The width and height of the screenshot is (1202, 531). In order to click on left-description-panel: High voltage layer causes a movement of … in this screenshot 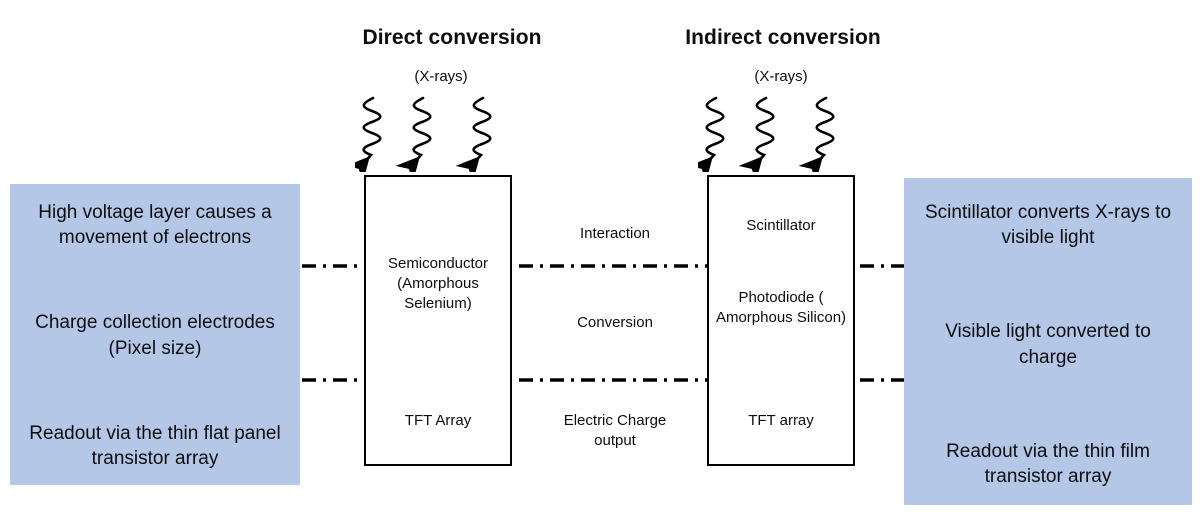, I will do `click(155, 334)`.